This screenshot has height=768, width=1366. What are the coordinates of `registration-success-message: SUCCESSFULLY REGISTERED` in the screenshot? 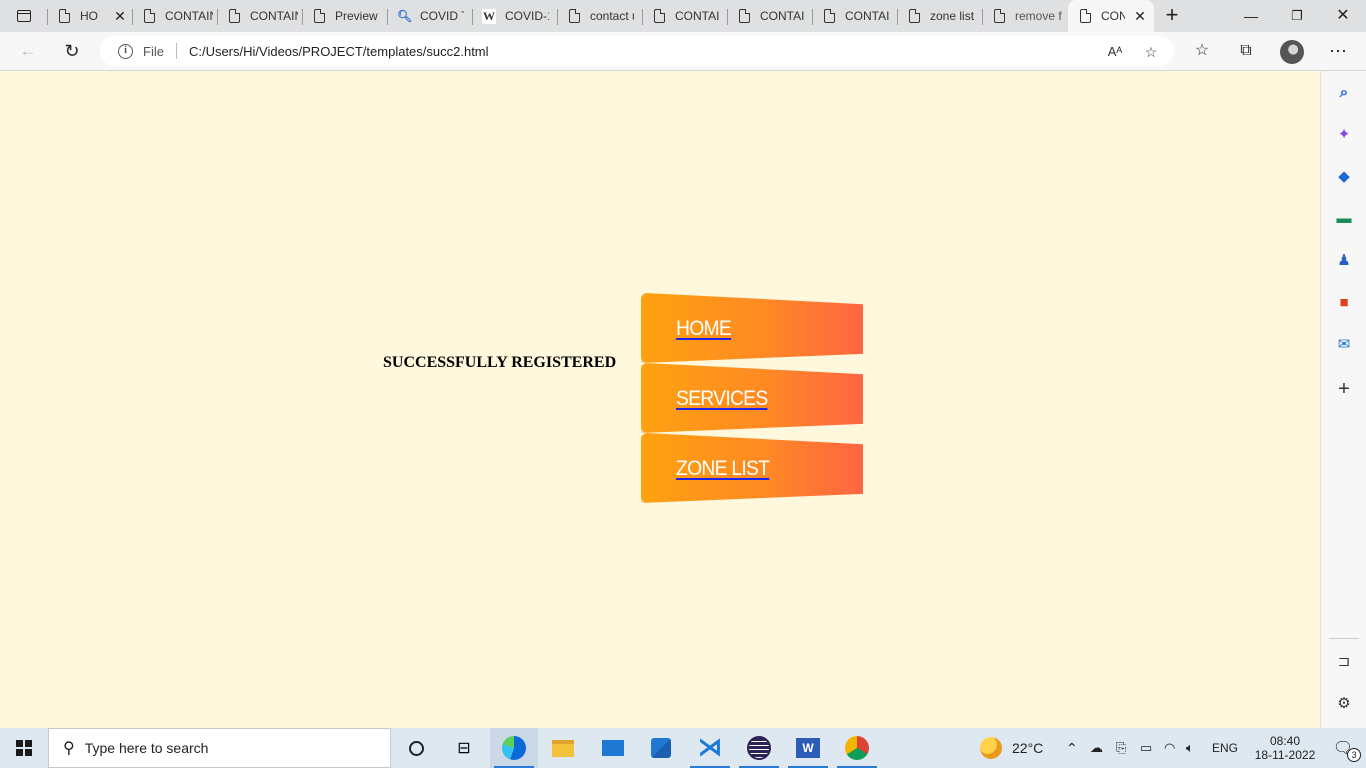 It's located at (500, 362).